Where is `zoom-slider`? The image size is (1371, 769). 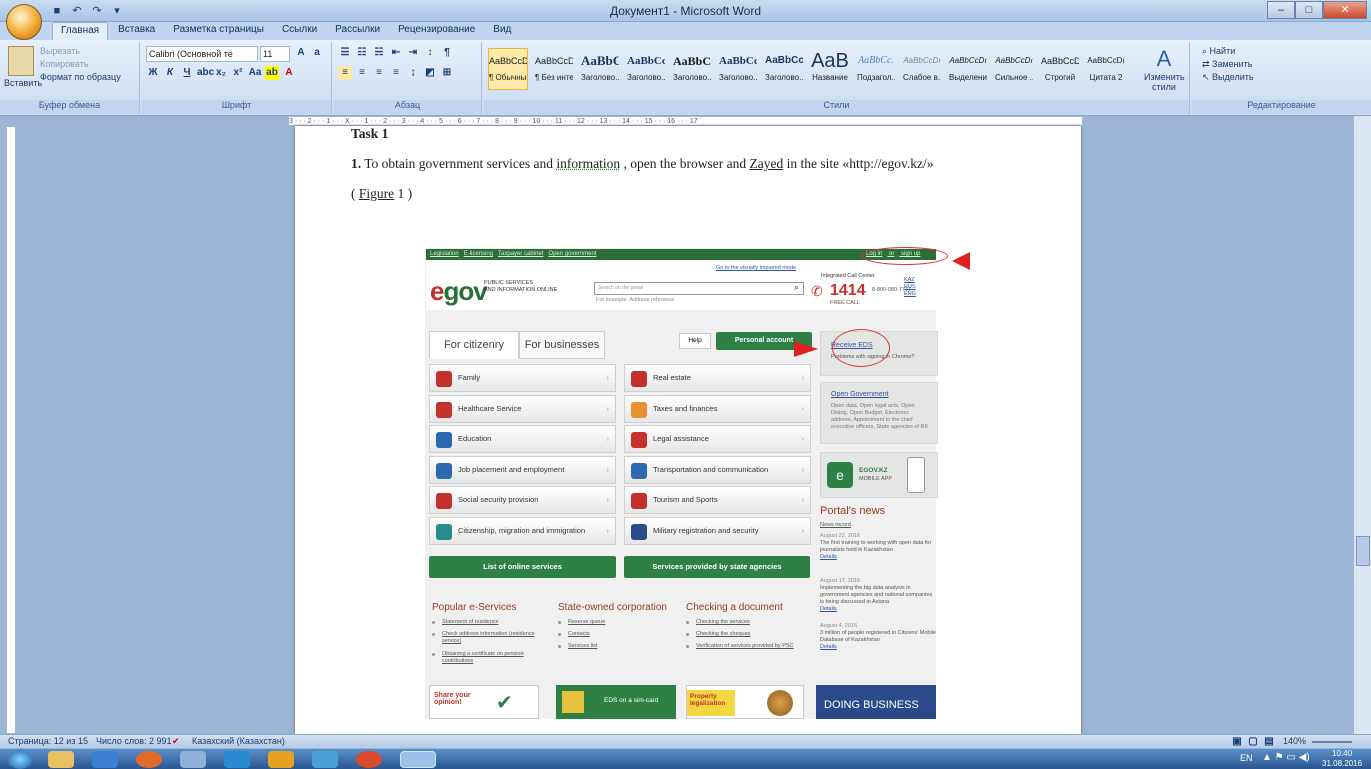
zoom-slider is located at coordinates (1332, 742).